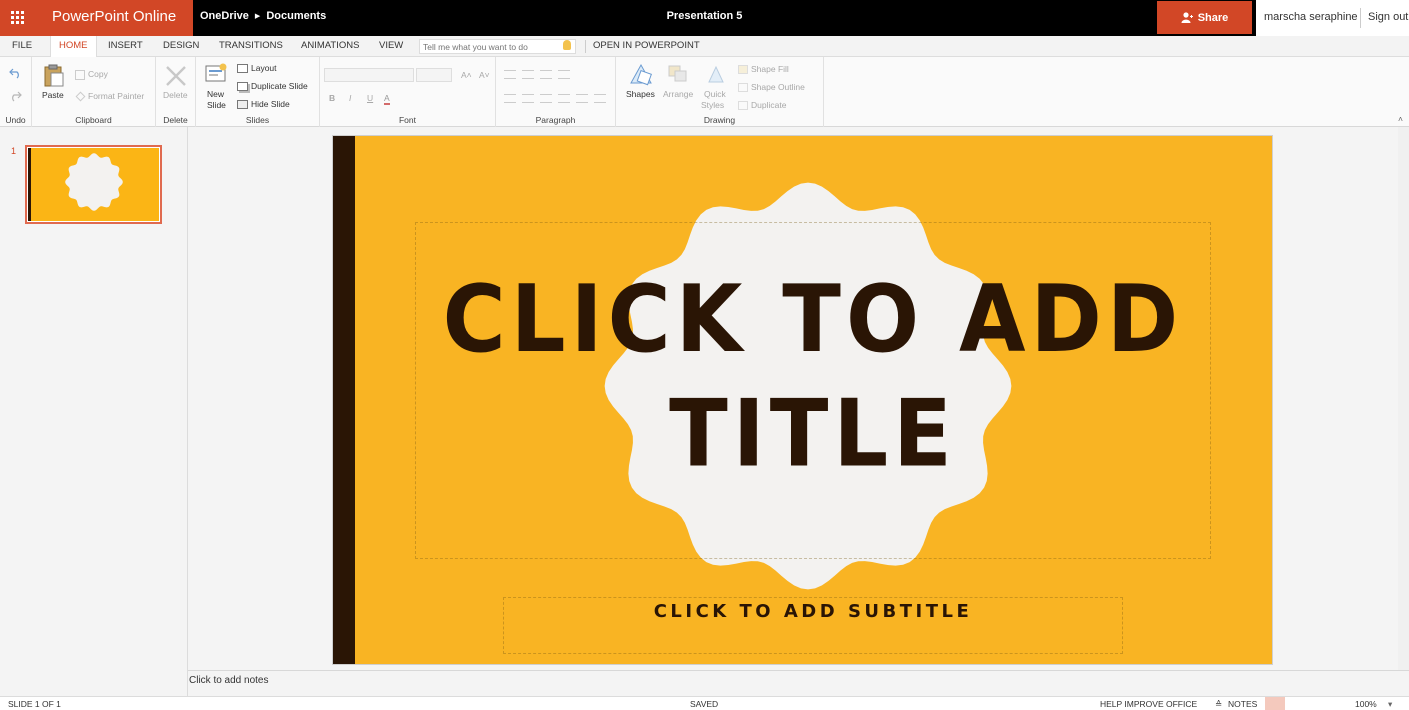 The width and height of the screenshot is (1409, 710). What do you see at coordinates (528, 98) in the screenshot?
I see `align-center-icon` at bounding box center [528, 98].